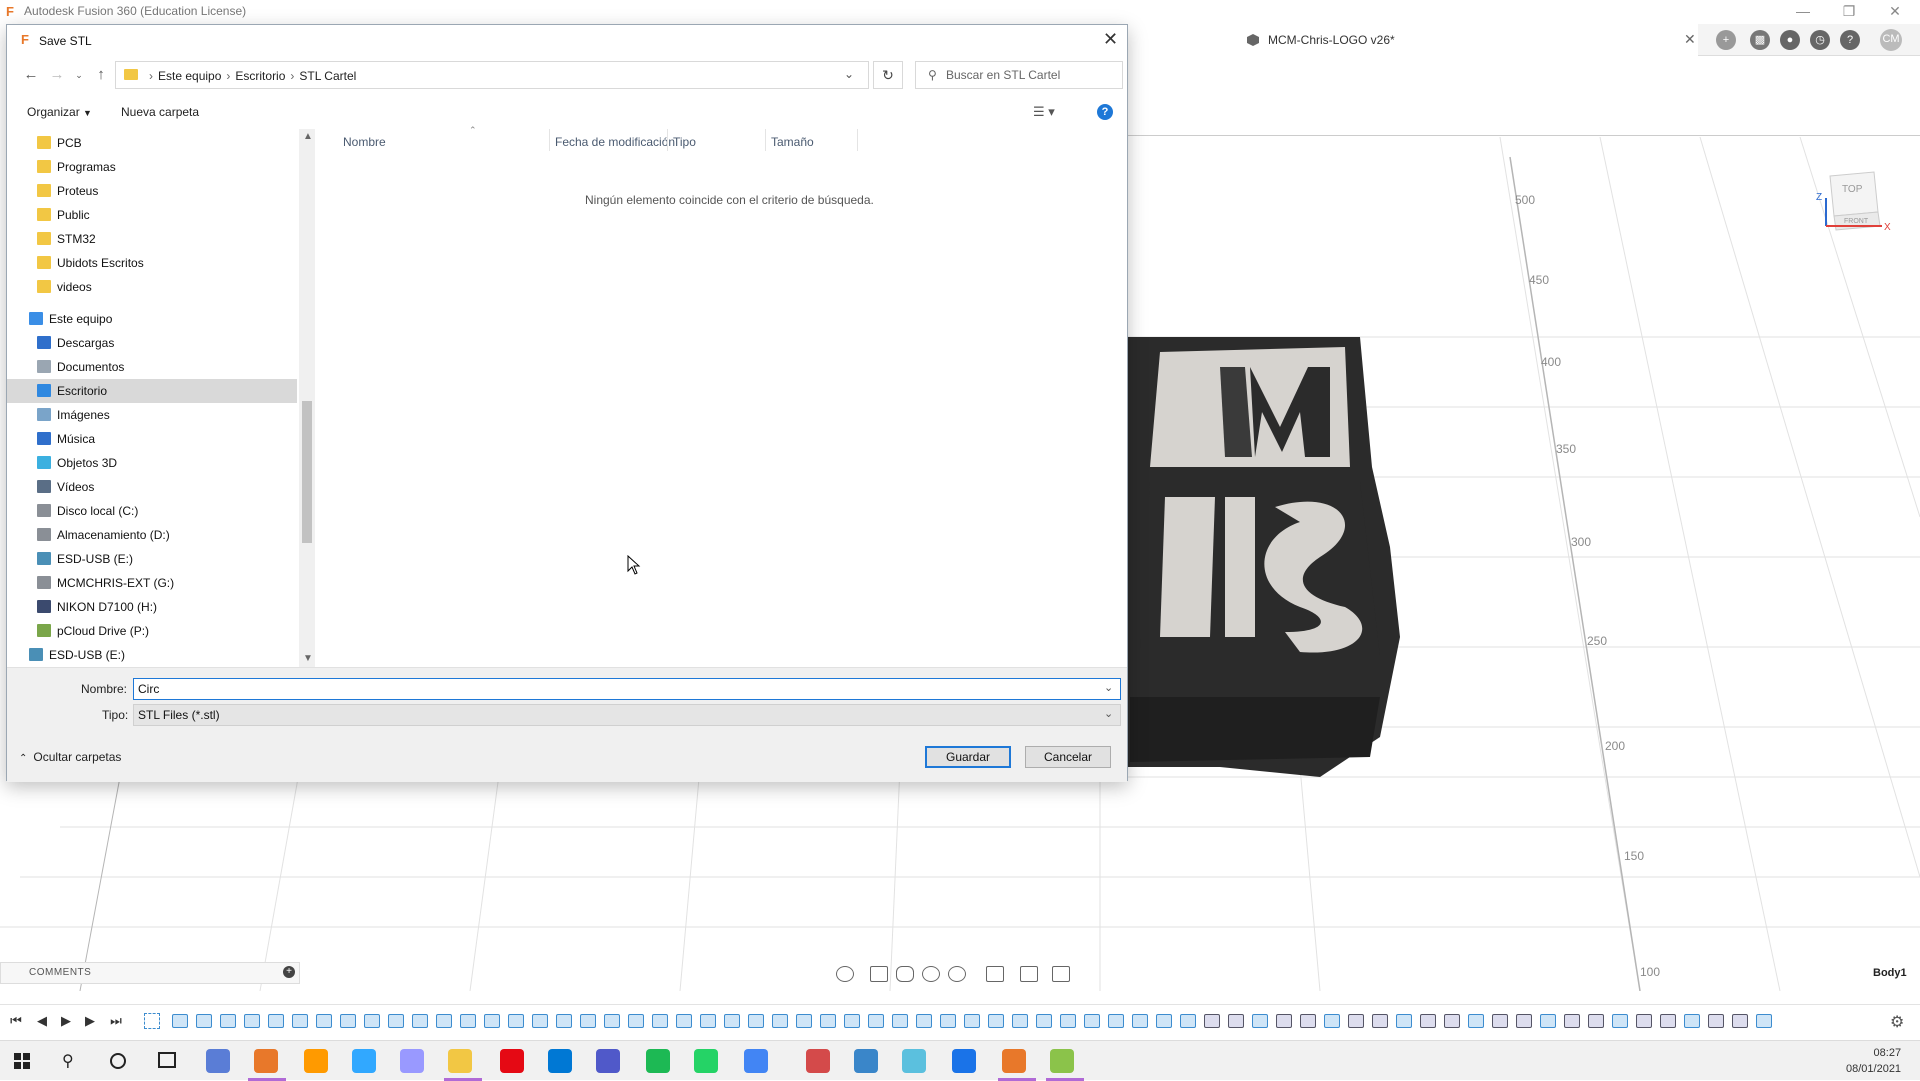 This screenshot has height=1081, width=1920. I want to click on spotify-icon, so click(658, 1061).